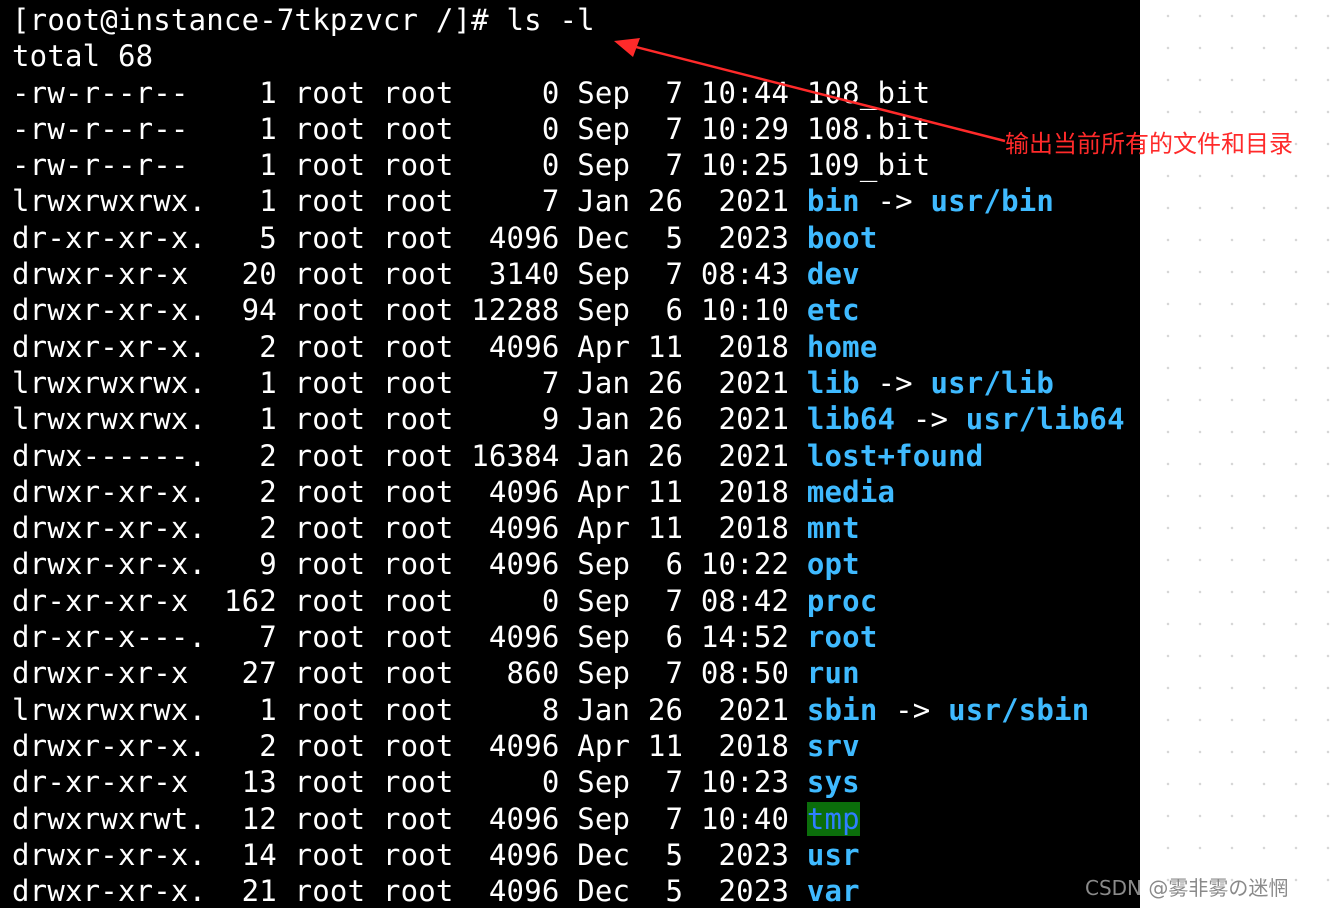 Image resolution: width=1340 pixels, height=908 pixels. What do you see at coordinates (515, 419) in the screenshot?
I see `entry-size: 9` at bounding box center [515, 419].